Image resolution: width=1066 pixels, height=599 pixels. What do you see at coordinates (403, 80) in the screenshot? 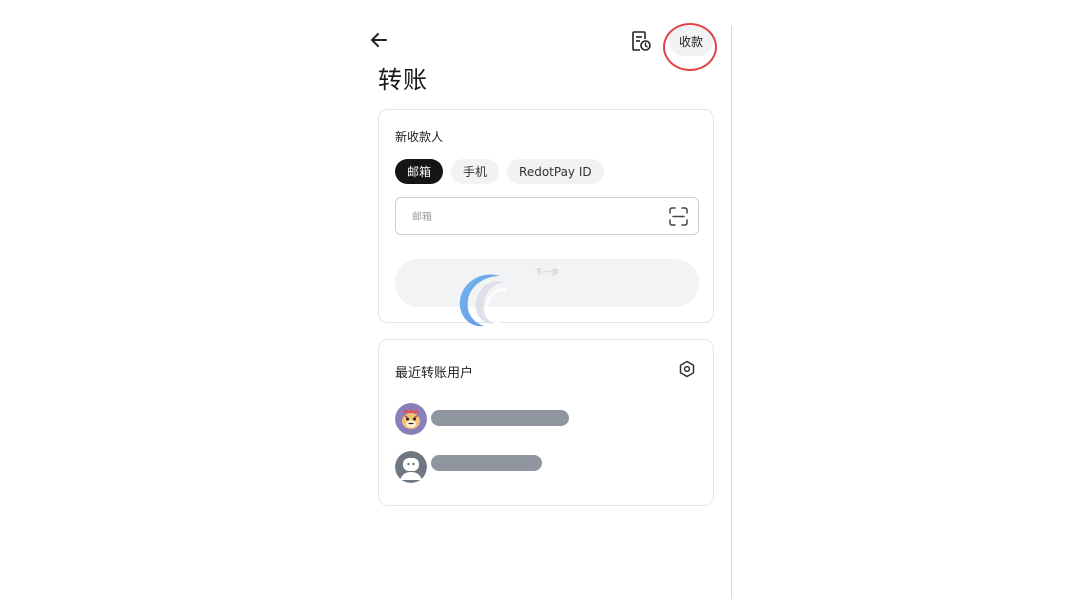
I see `page-title: 转账` at bounding box center [403, 80].